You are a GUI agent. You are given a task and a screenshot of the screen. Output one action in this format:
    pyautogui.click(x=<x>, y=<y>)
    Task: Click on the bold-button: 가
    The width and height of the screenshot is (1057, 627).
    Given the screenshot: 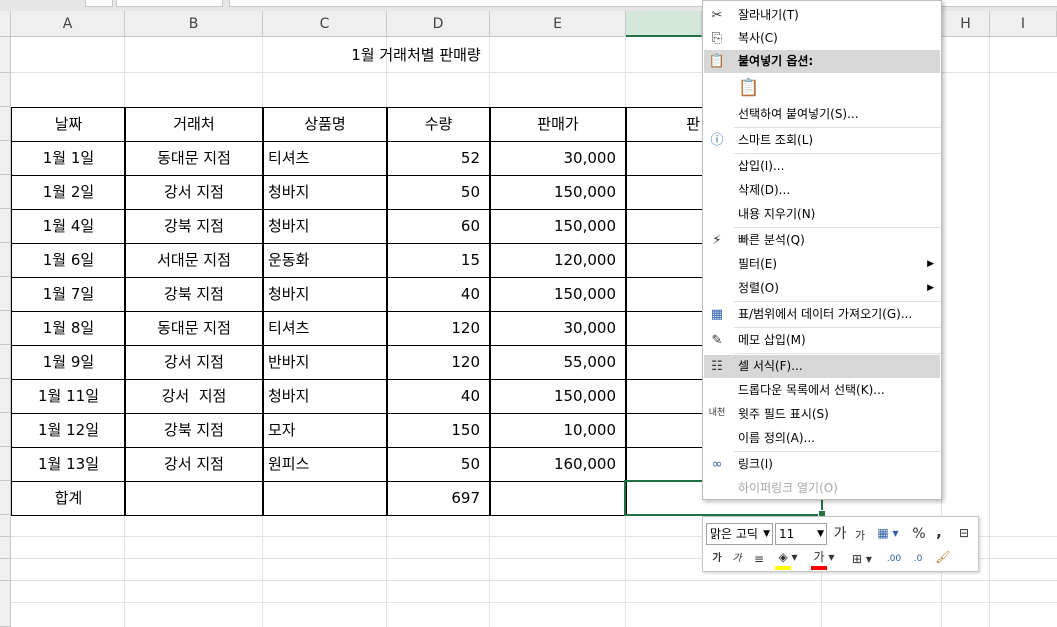 What is the action you would take?
    pyautogui.click(x=717, y=559)
    